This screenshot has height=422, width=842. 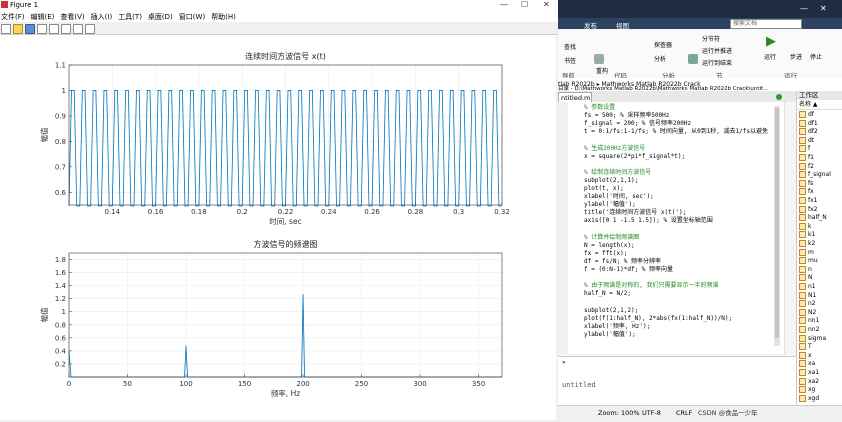 What do you see at coordinates (604, 189) in the screenshot?
I see `code-line: plot(t, x);` at bounding box center [604, 189].